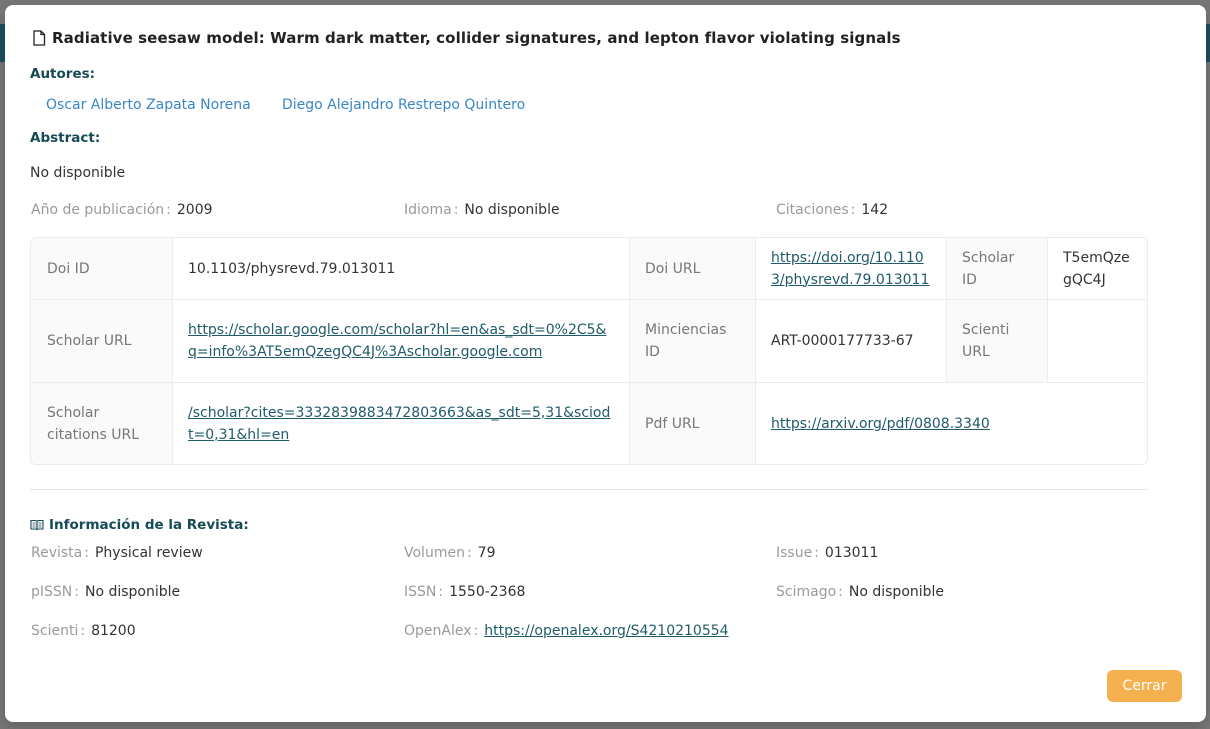  What do you see at coordinates (37, 525) in the screenshot?
I see `book-open-icon` at bounding box center [37, 525].